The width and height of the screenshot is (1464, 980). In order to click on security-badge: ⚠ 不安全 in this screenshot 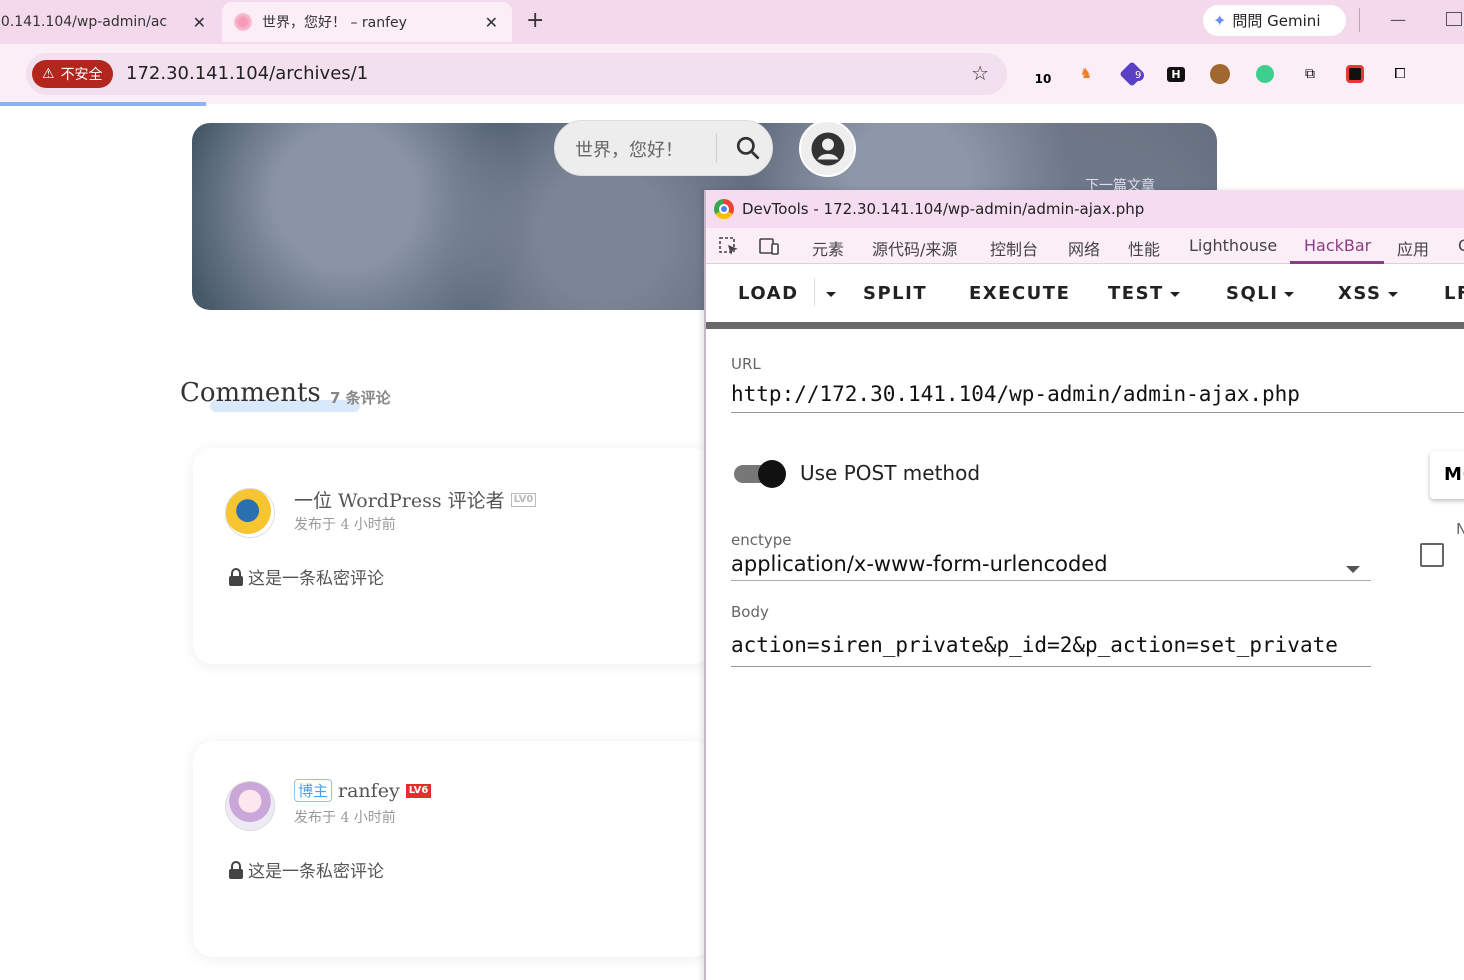, I will do `click(72, 74)`.